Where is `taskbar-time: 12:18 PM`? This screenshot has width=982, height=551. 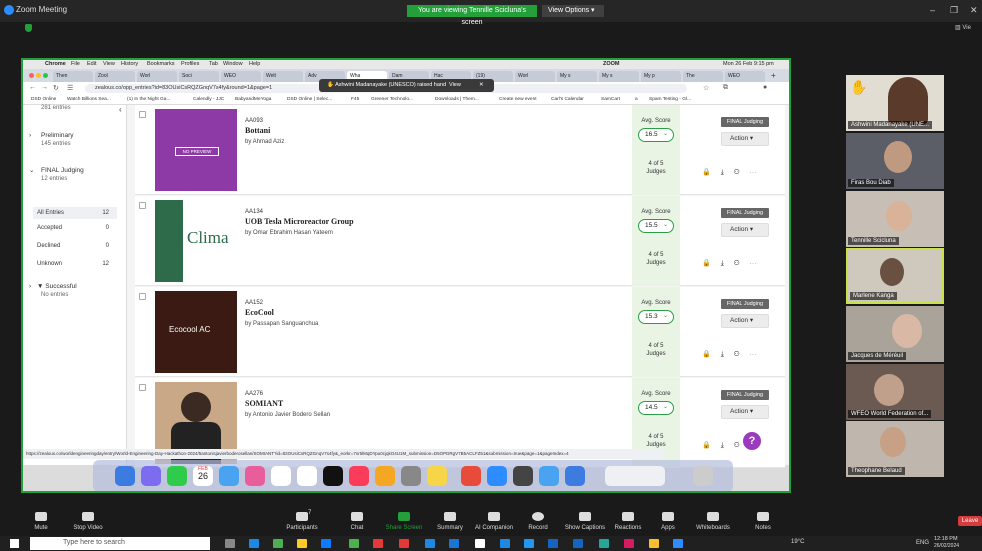 taskbar-time: 12:18 PM is located at coordinates (946, 539).